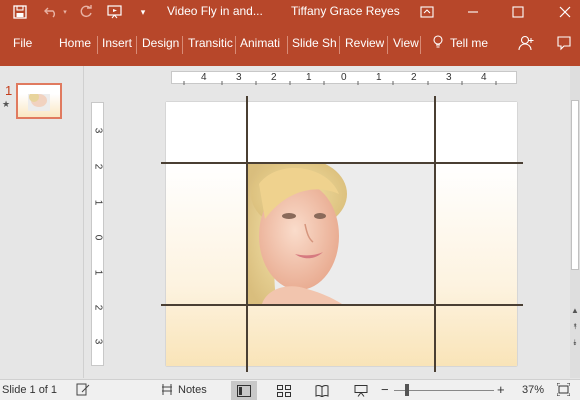  Describe the element at coordinates (575, 185) in the screenshot. I see `scrollbar-thumb` at that location.